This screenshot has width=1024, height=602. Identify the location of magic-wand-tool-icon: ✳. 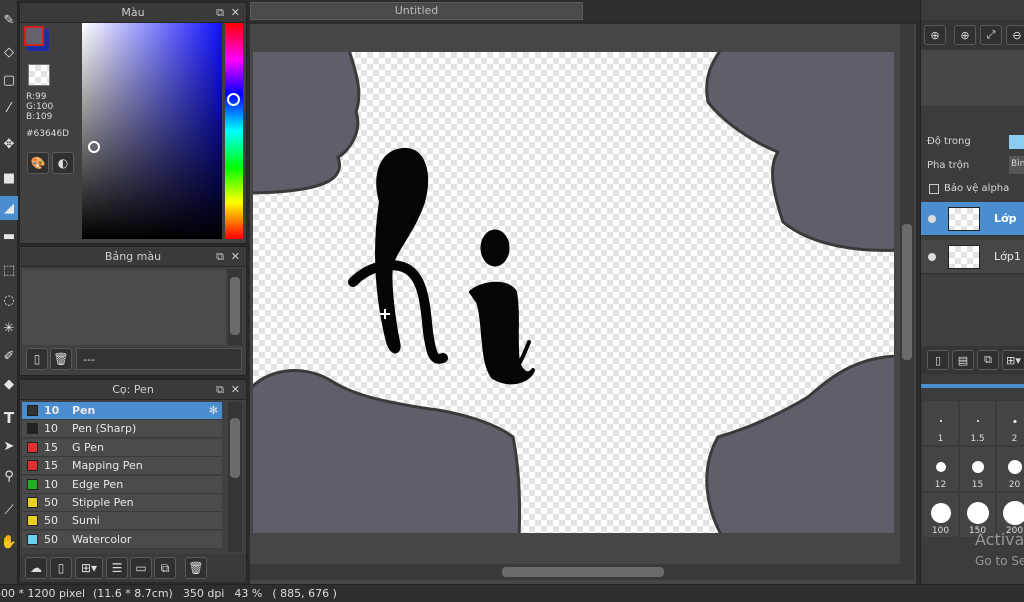
(9, 328).